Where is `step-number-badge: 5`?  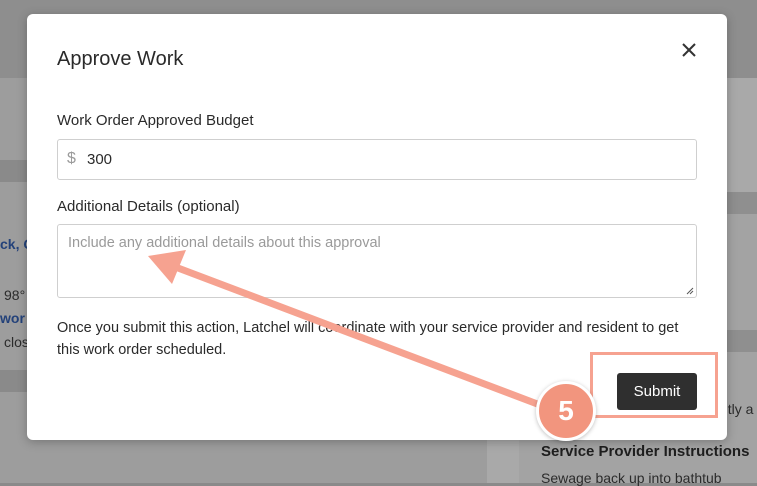 step-number-badge: 5 is located at coordinates (566, 411).